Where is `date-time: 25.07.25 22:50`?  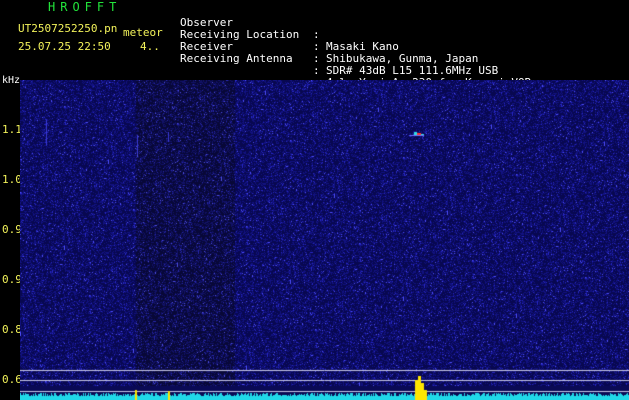
date-time: 25.07.25 22:50 is located at coordinates (64, 46).